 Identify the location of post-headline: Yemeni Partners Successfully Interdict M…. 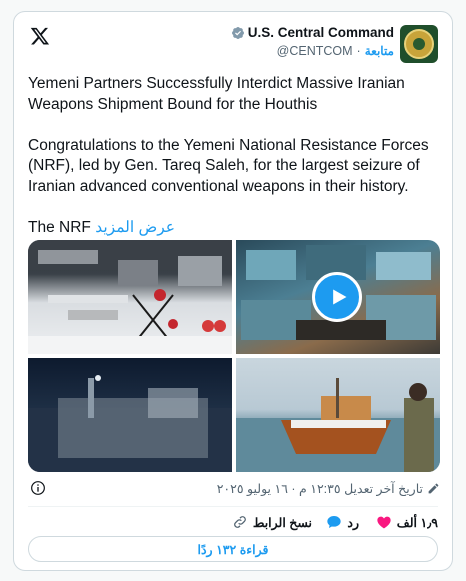
(216, 94).